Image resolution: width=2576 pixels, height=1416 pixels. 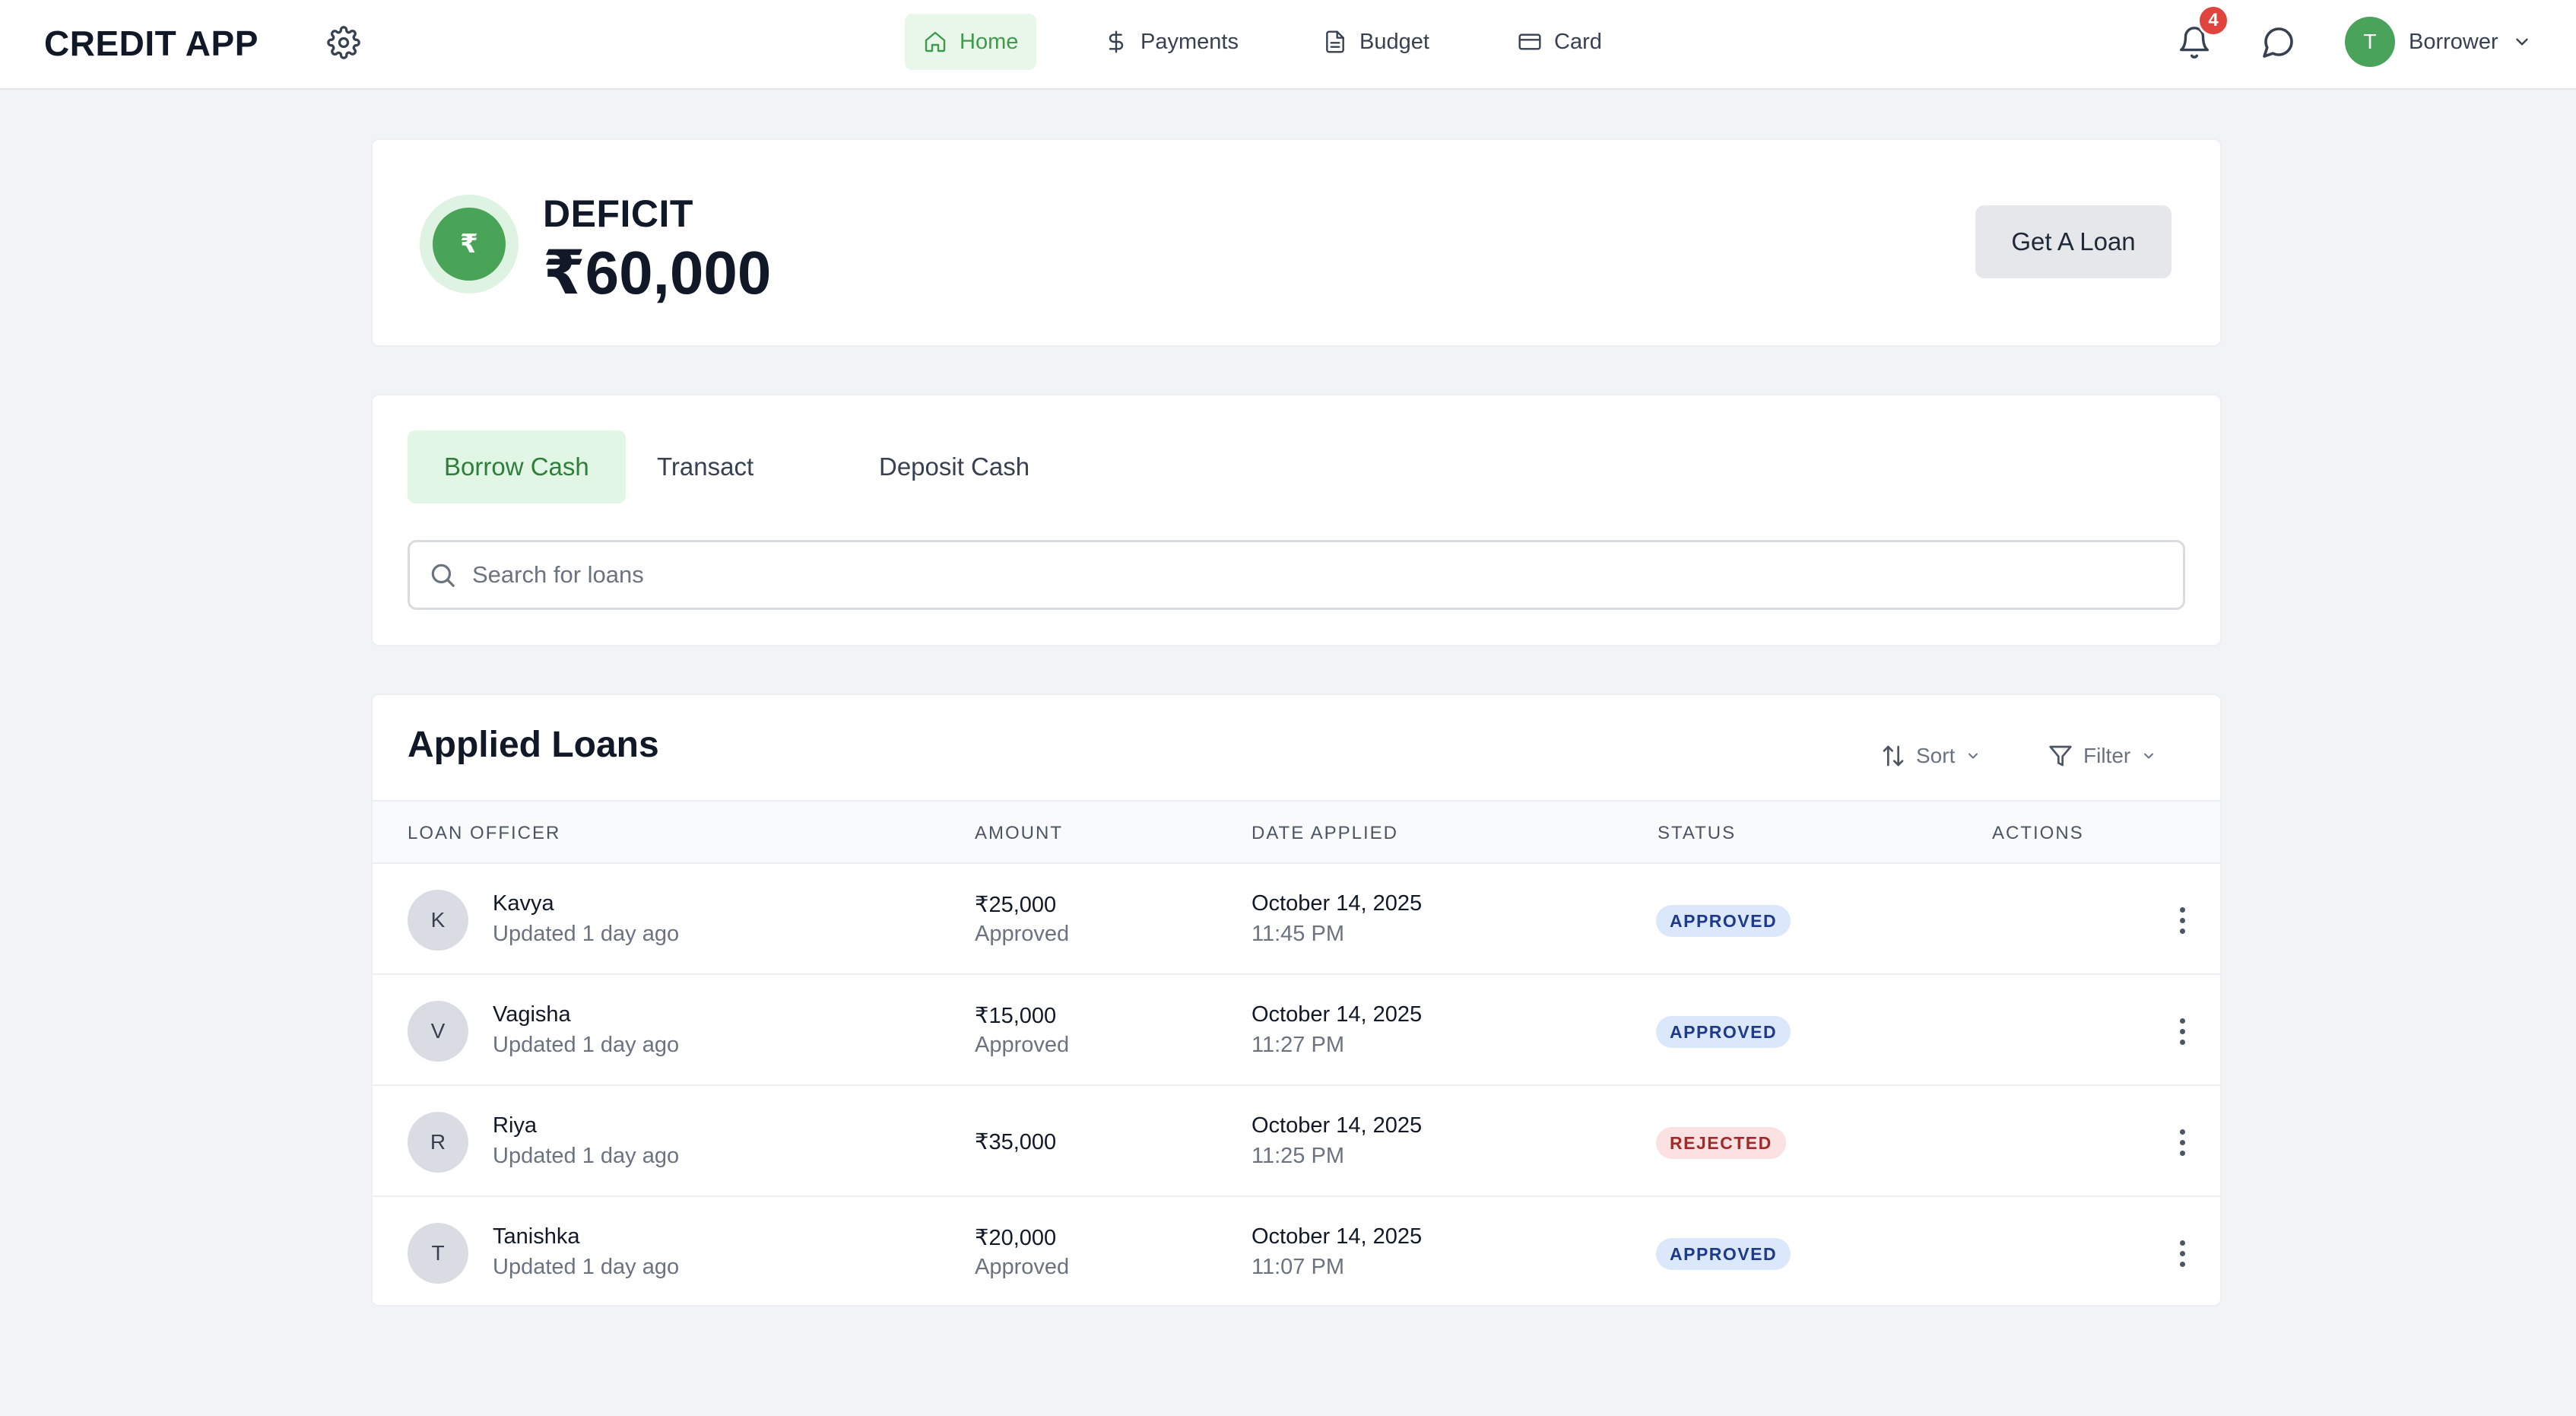 I want to click on nav-item-card: Card, so click(x=1559, y=42).